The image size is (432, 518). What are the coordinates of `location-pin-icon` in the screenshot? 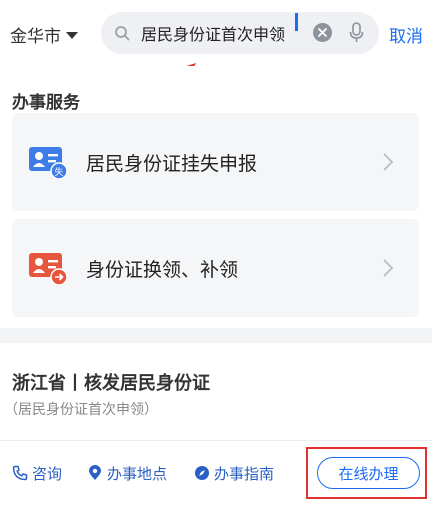 It's located at (95, 472).